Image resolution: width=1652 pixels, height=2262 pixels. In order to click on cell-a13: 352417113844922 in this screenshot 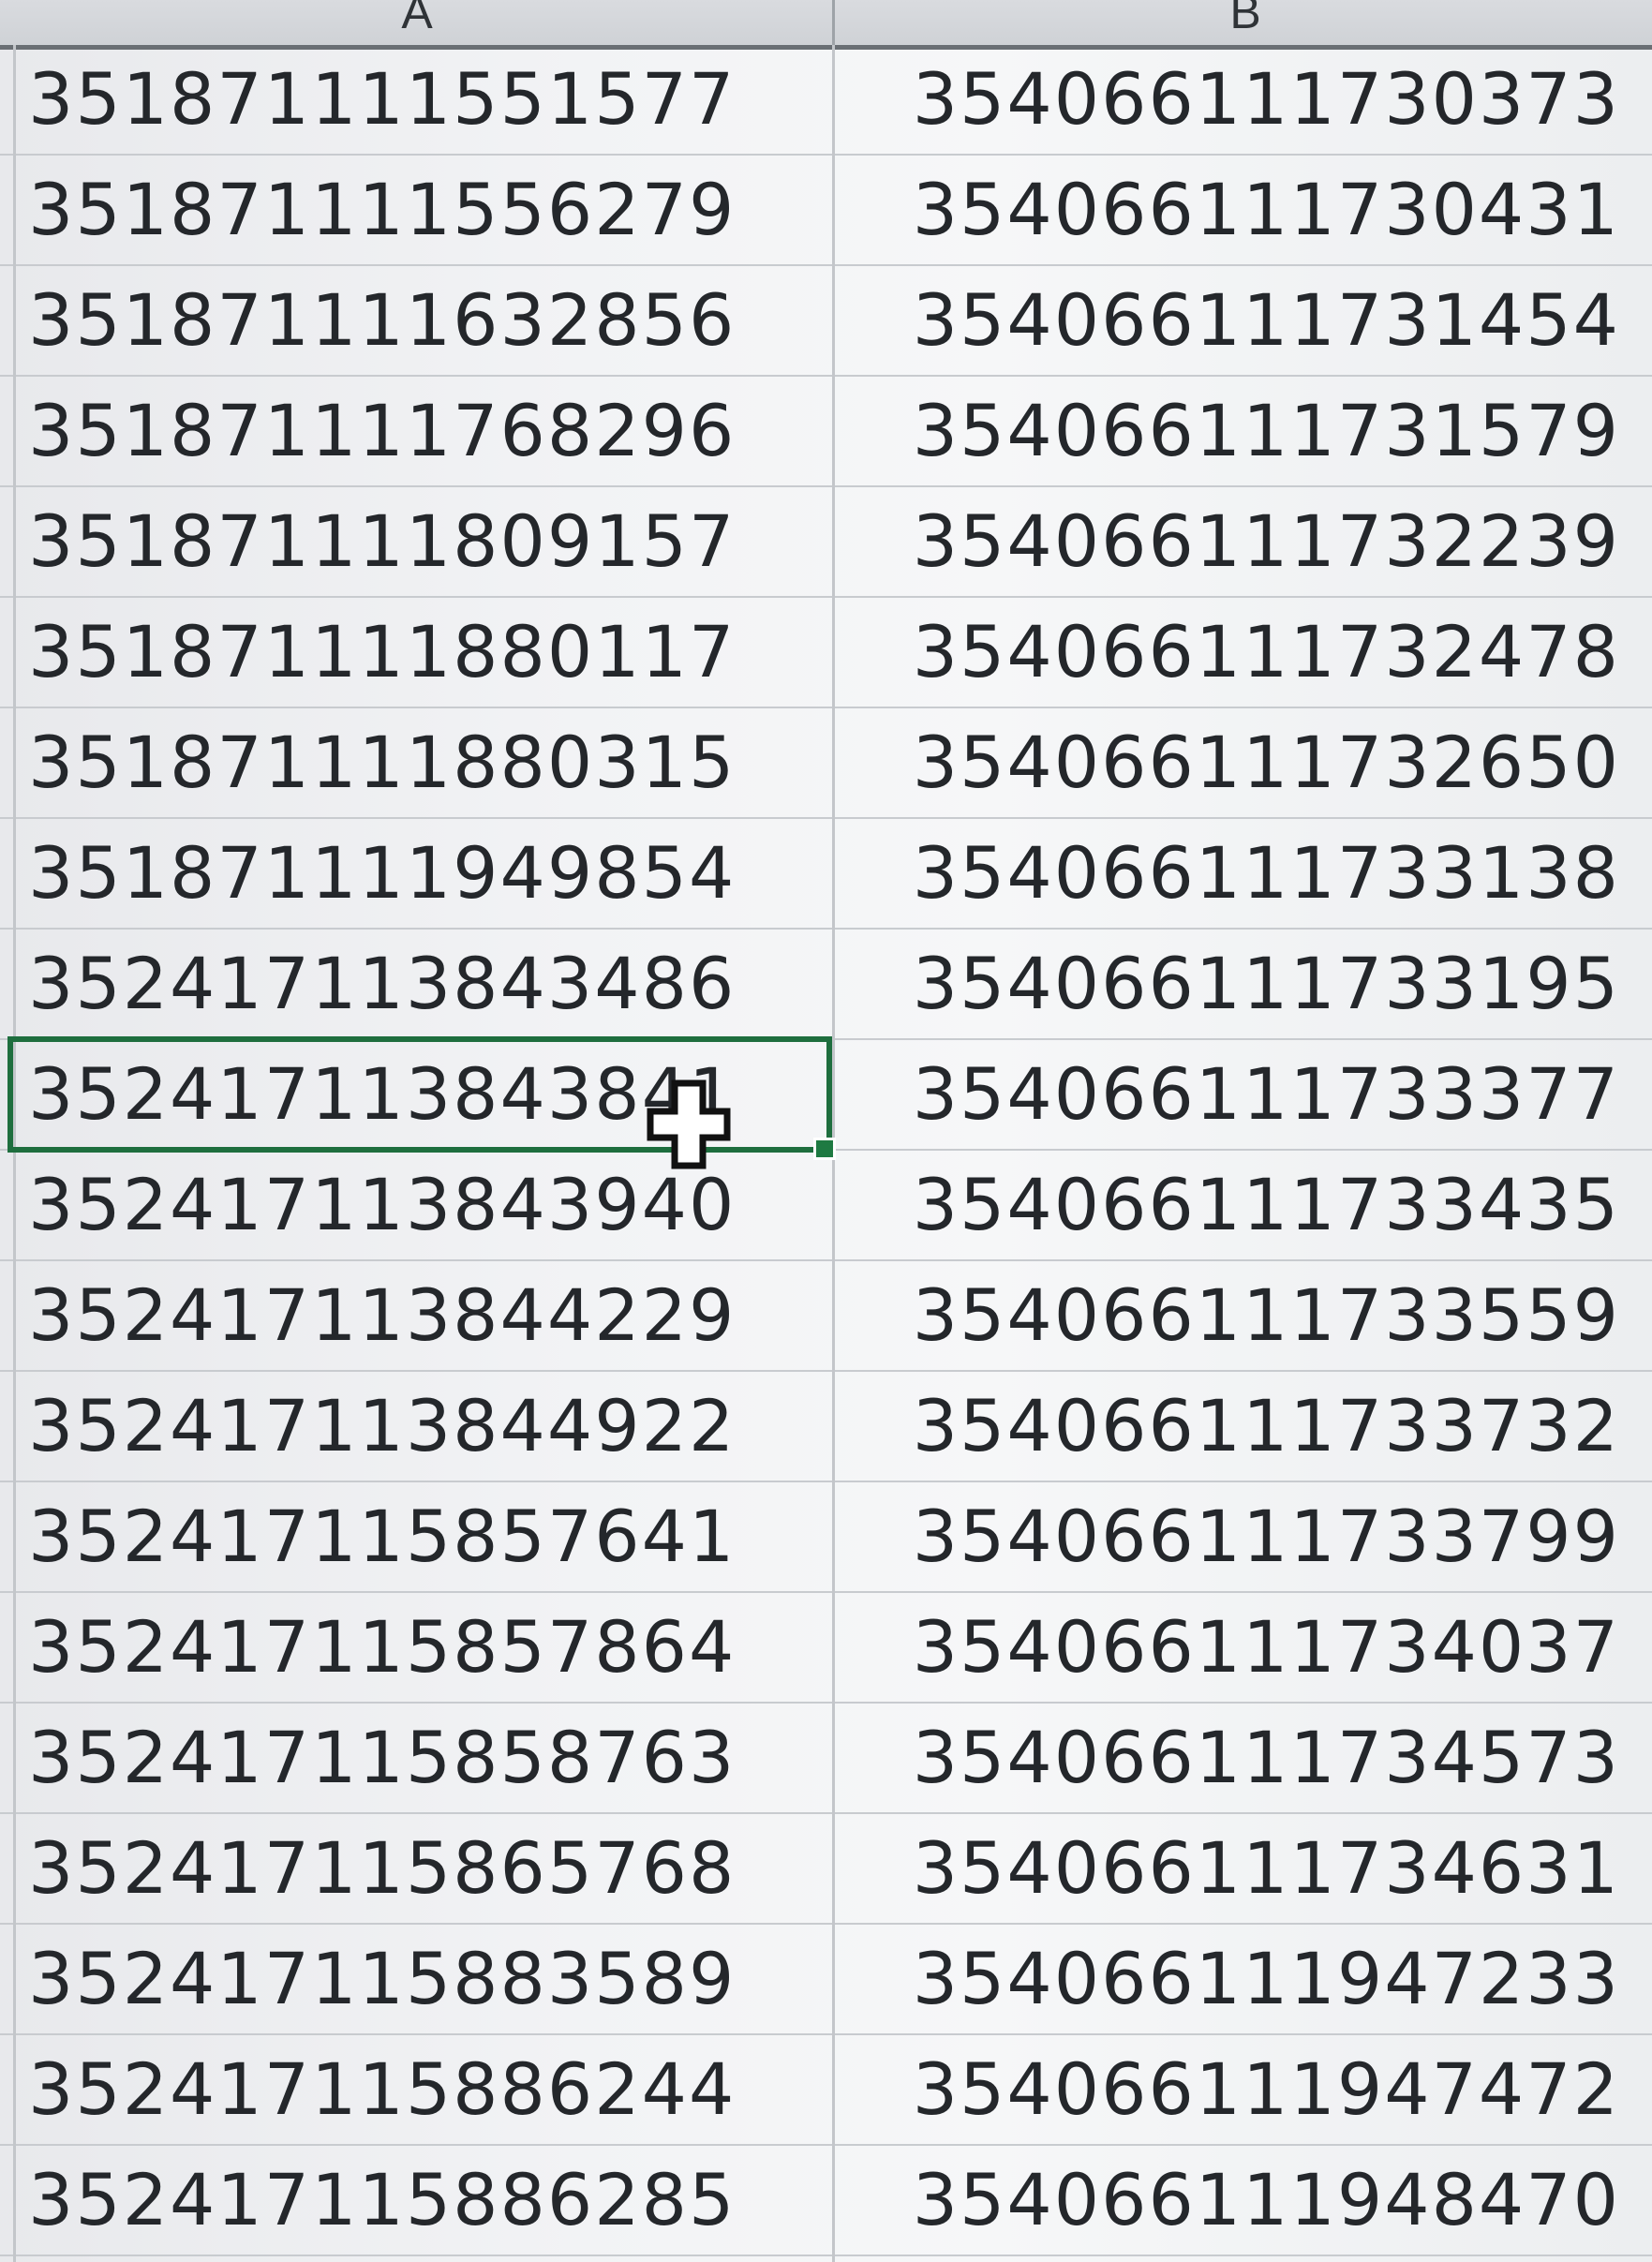, I will do `click(417, 1427)`.